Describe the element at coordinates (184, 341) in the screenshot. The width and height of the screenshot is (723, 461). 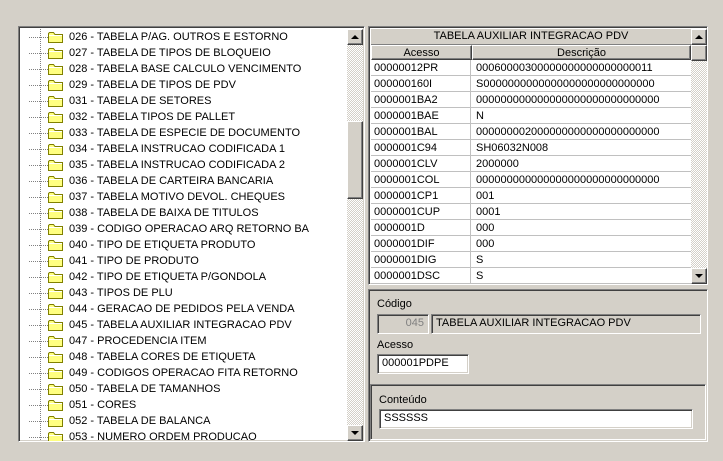
I see `tree-item: 047 - PROCEDENCIA ITEM` at that location.